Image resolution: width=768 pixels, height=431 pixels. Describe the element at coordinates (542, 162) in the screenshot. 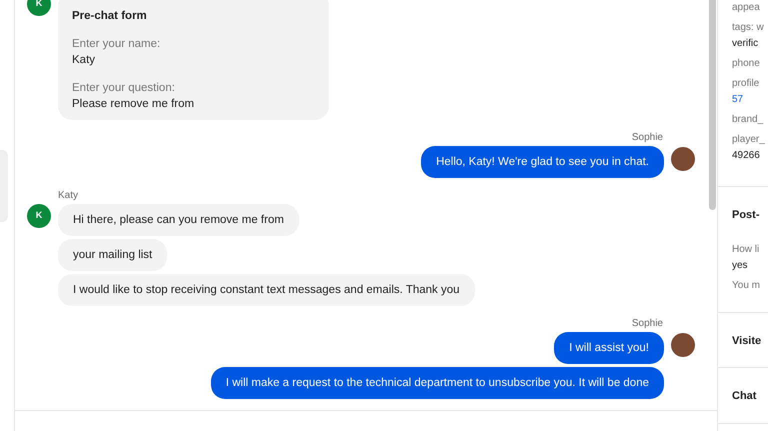

I see `message-bubble: Hello, Katy! We're glad to see you in chat.` at that location.